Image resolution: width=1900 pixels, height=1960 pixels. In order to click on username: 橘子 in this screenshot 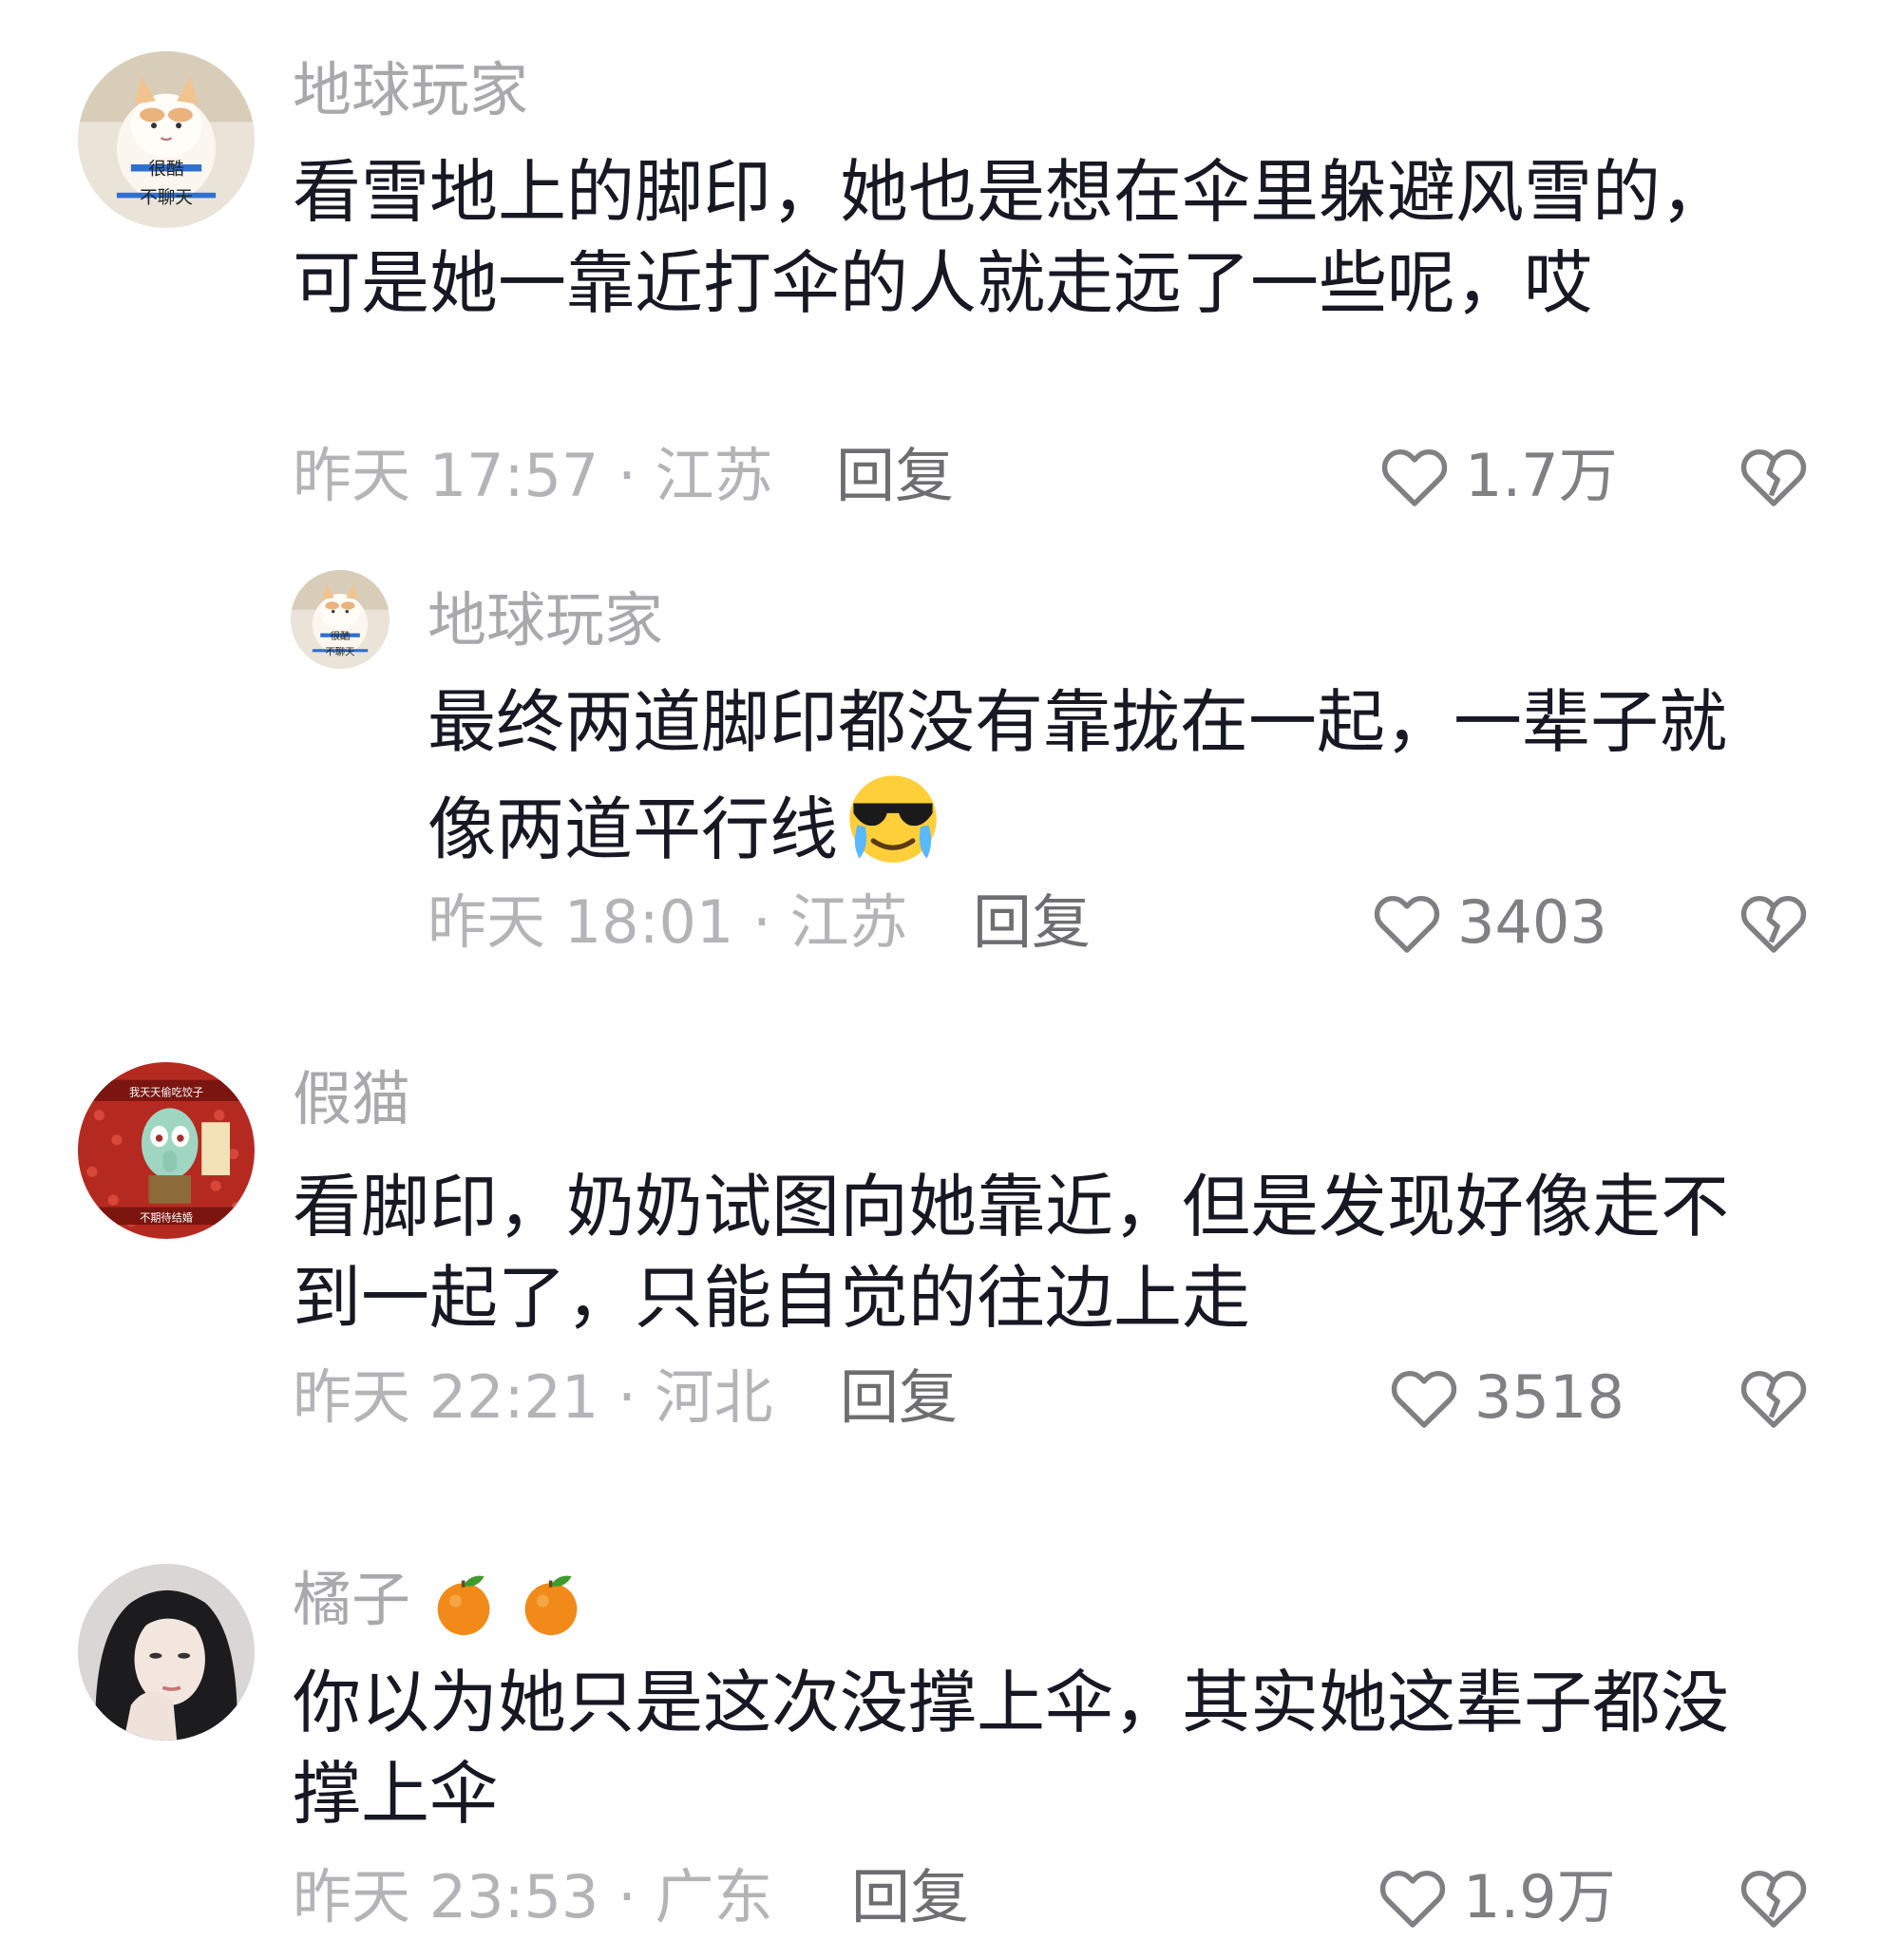, I will do `click(439, 1604)`.